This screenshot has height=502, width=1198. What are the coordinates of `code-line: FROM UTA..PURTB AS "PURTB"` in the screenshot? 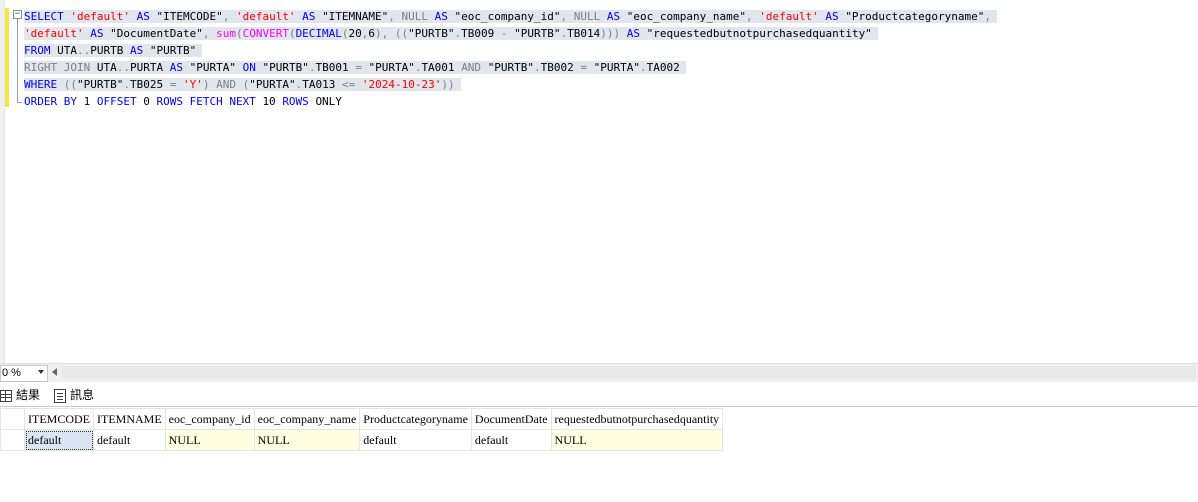 It's located at (510, 50).